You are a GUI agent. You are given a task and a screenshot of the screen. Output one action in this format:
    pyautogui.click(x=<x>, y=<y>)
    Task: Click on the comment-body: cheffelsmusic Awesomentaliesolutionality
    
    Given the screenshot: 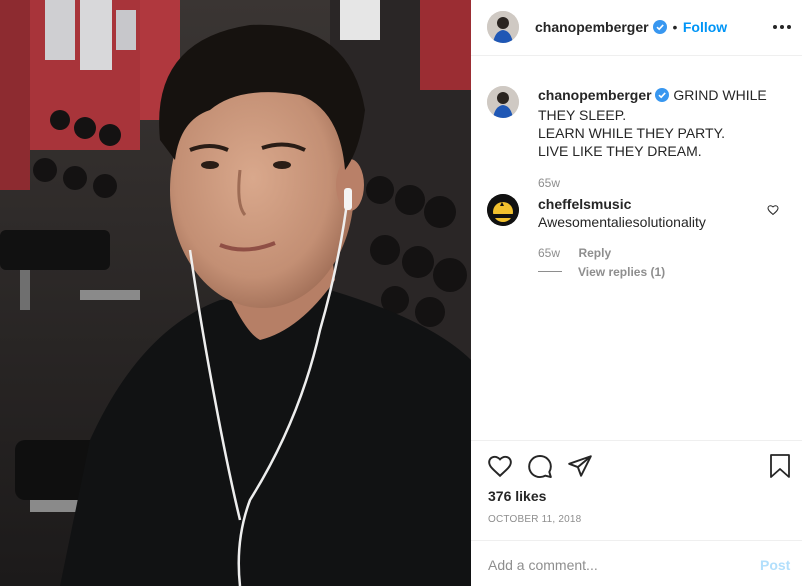 What is the action you would take?
    pyautogui.click(x=653, y=213)
    